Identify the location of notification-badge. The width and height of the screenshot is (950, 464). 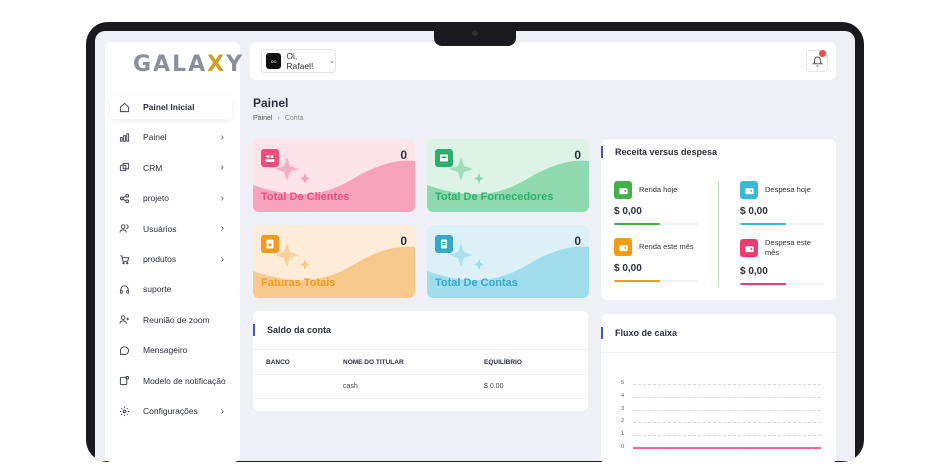
(822, 53).